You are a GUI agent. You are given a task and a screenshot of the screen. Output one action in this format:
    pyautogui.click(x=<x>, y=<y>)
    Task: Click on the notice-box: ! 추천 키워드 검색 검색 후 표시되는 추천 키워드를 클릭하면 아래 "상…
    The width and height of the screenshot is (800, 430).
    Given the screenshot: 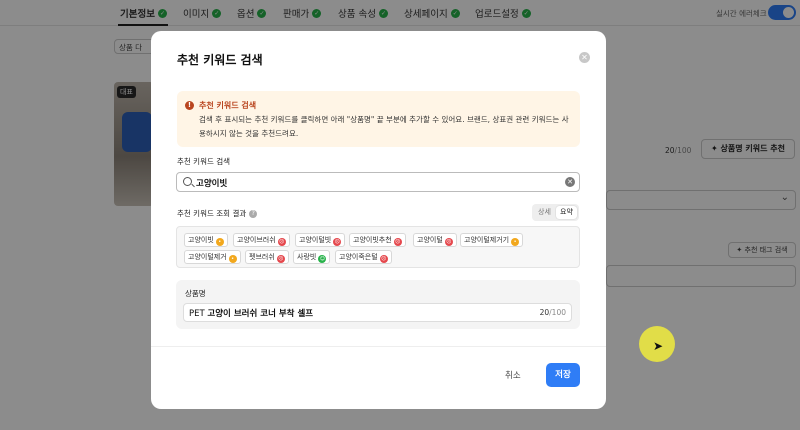 What is the action you would take?
    pyautogui.click(x=378, y=119)
    